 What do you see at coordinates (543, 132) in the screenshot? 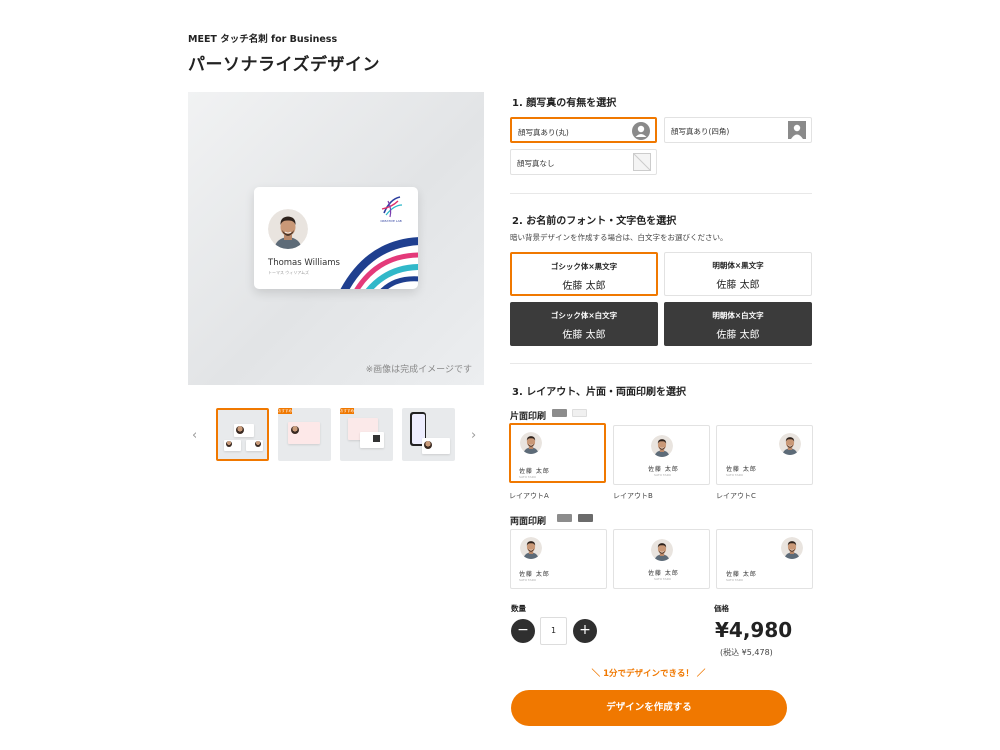
I see `photo-option-label: 顔写真あり(丸)` at bounding box center [543, 132].